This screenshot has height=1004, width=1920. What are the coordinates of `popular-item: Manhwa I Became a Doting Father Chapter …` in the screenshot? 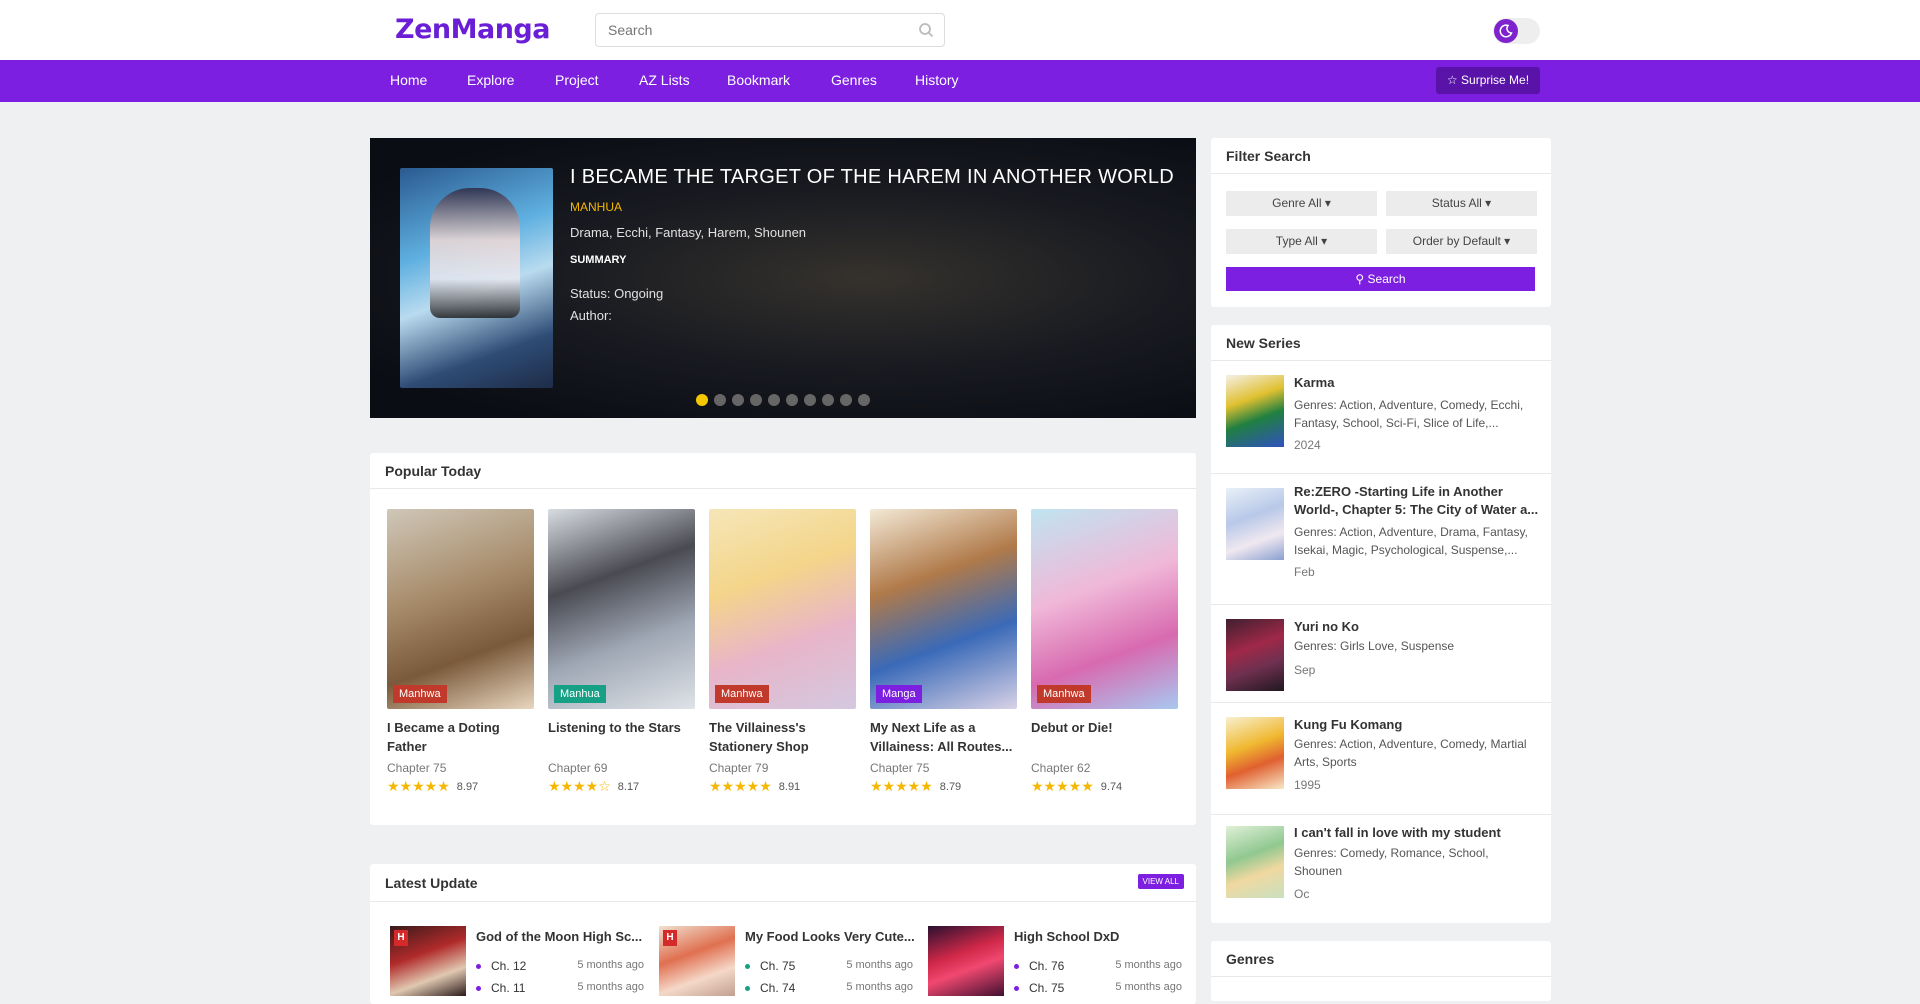 It's located at (460, 652).